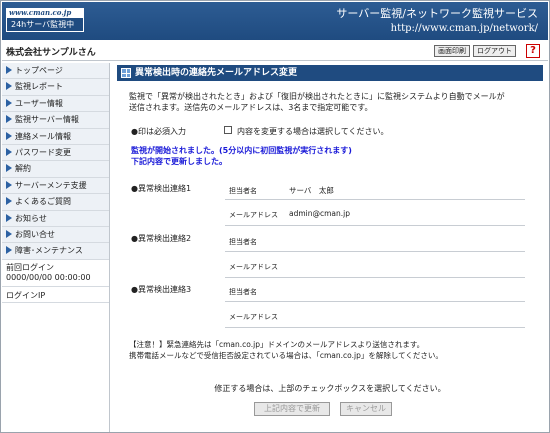  I want to click on sidebar-item-server-info: 監視サーバー情報, so click(55, 120).